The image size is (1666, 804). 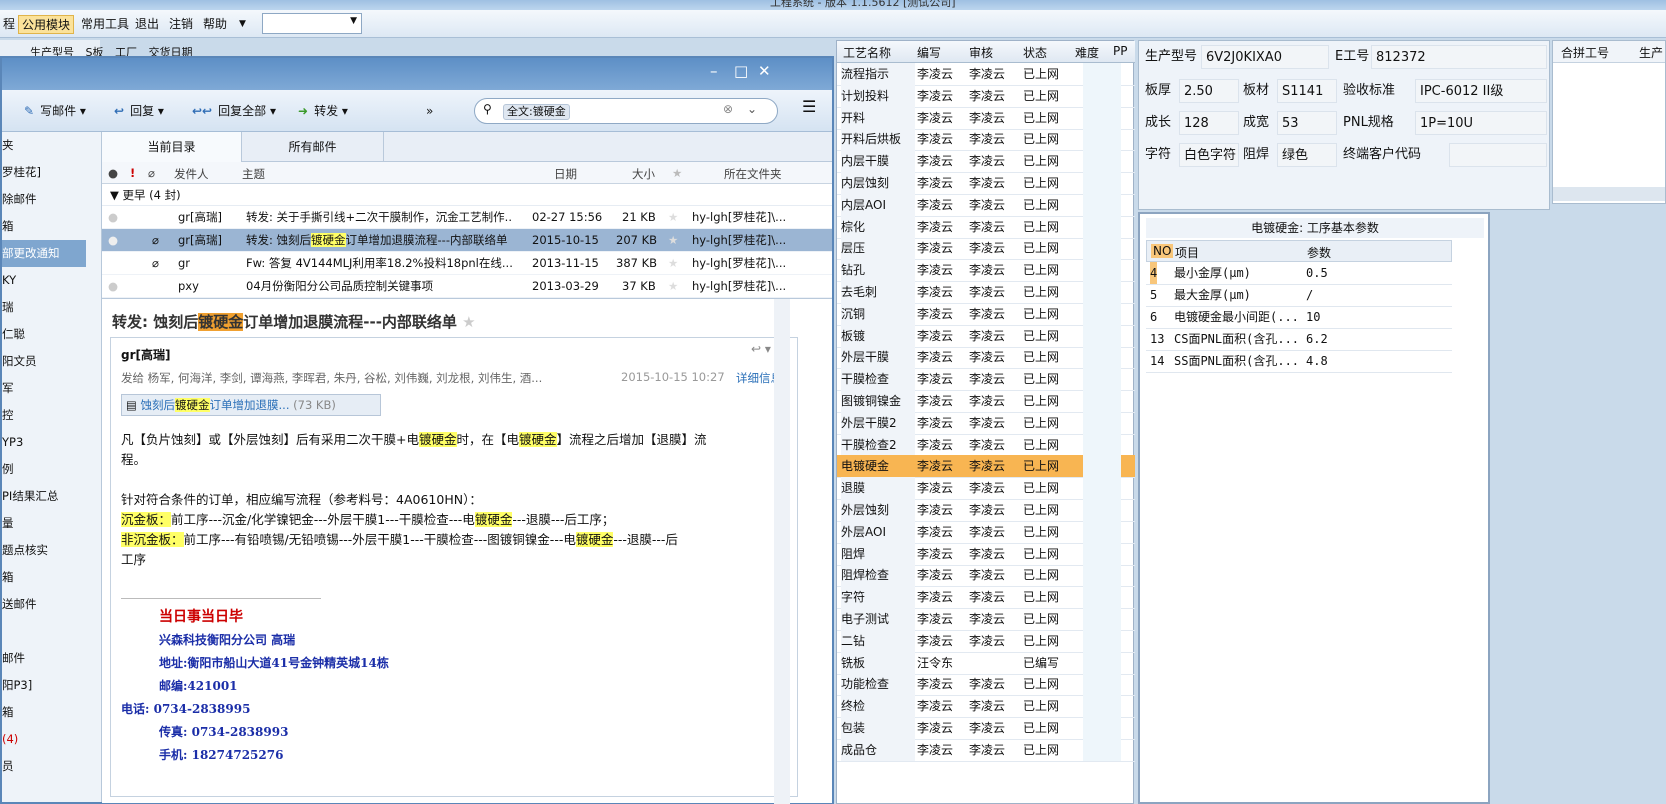 I want to click on column-sender: 发件人, so click(x=191, y=174).